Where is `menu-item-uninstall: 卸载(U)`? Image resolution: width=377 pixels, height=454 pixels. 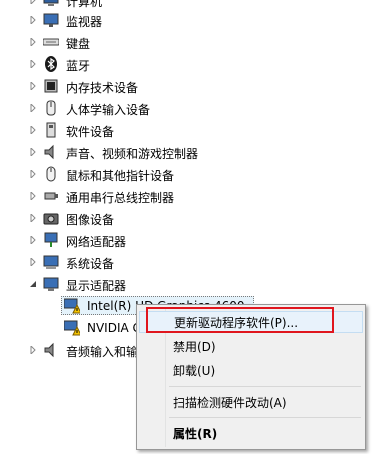
menu-item-uninstall: 卸载(U) is located at coordinates (251, 370).